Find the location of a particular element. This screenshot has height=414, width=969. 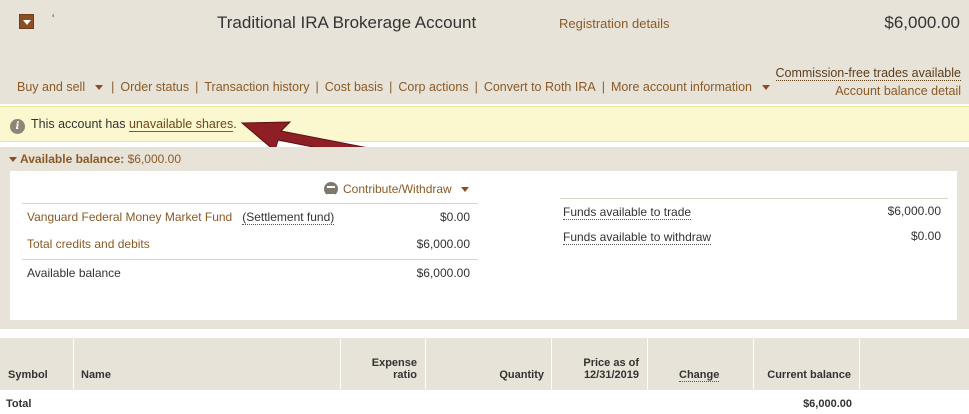

info-icon: i is located at coordinates (17, 126).